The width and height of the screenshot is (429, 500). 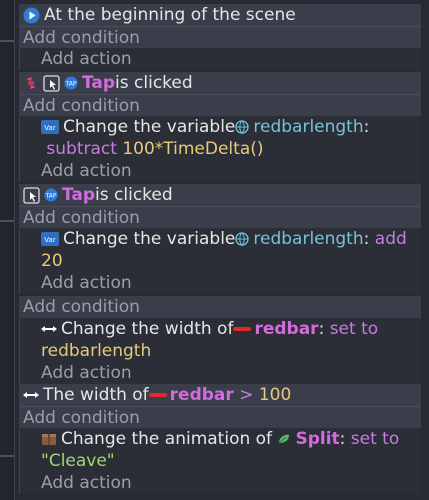 I want to click on action-text: Change the animation of, so click(x=169, y=439).